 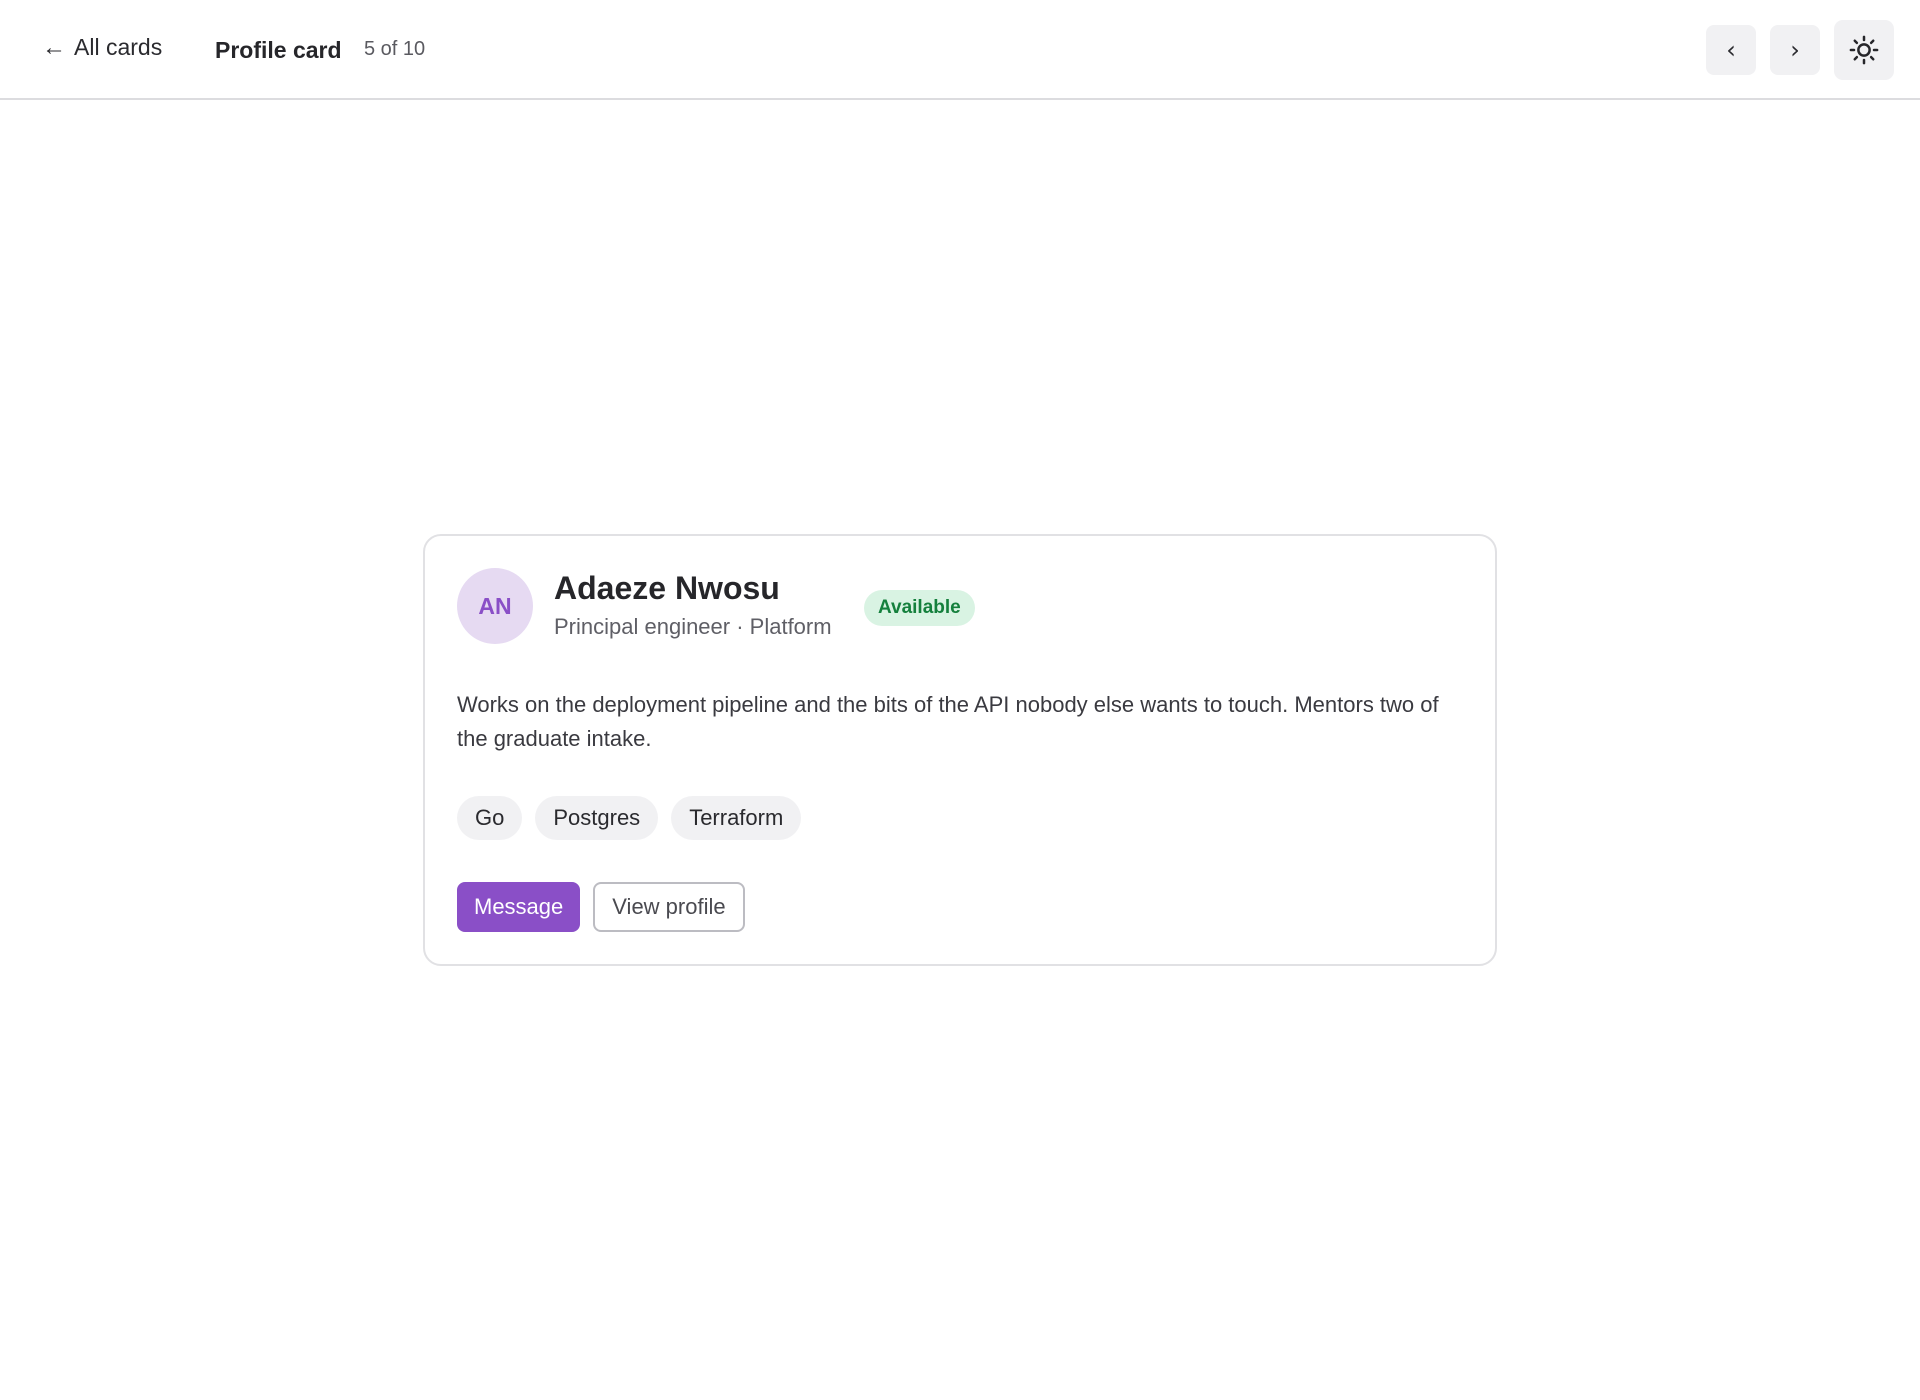 What do you see at coordinates (395, 49) in the screenshot?
I see `card-counter: 5 of 10` at bounding box center [395, 49].